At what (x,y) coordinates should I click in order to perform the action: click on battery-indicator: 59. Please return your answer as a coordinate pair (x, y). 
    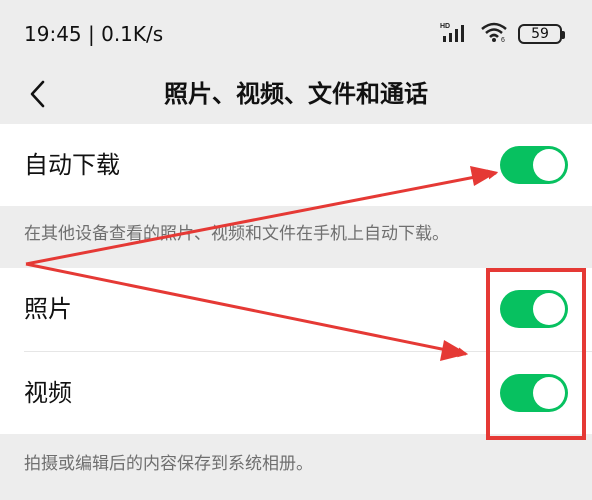
    Looking at the image, I should click on (541, 34).